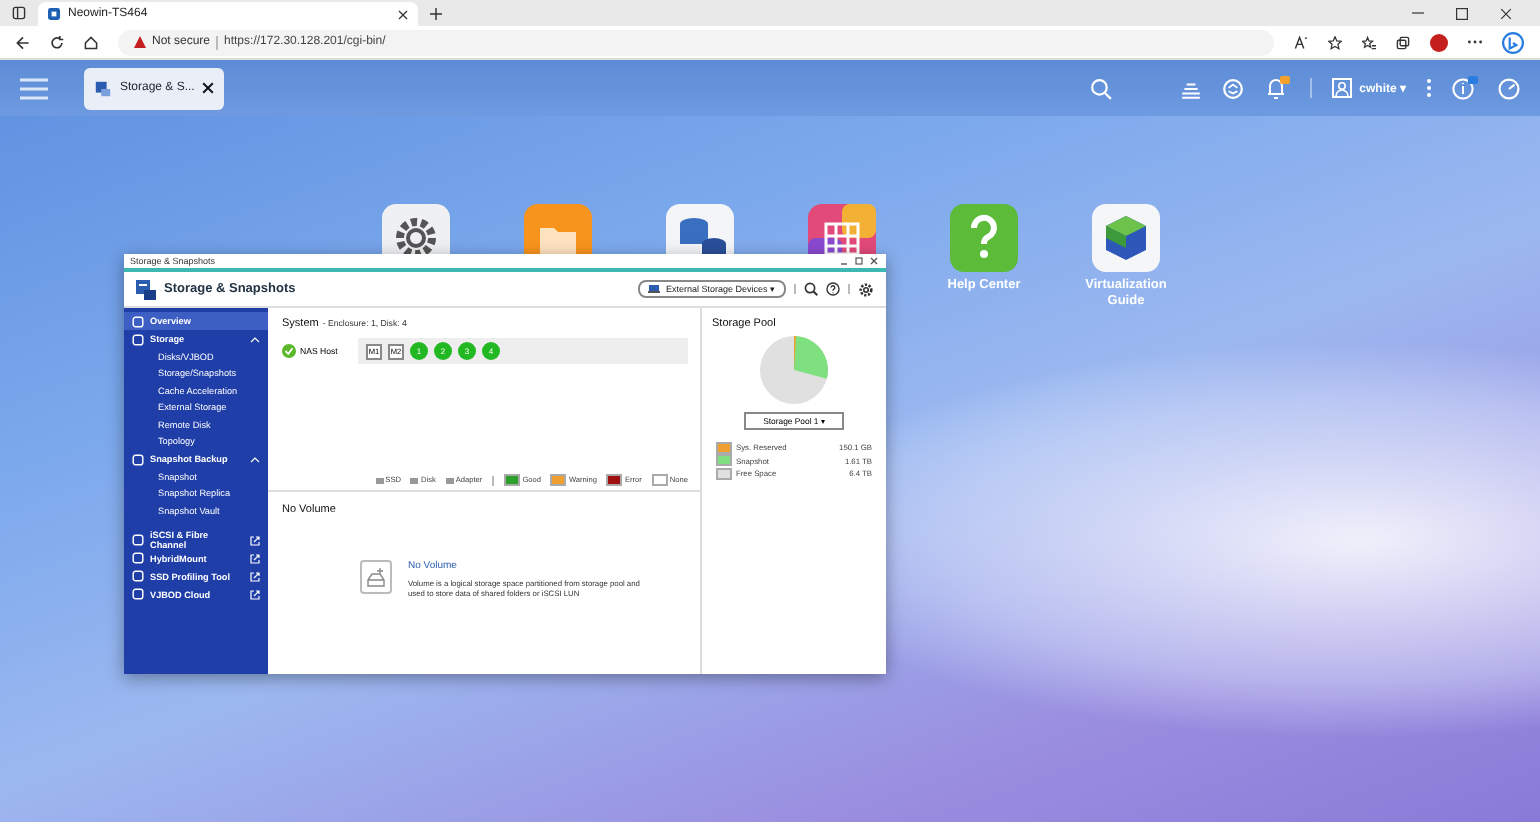 Image resolution: width=1540 pixels, height=822 pixels. What do you see at coordinates (1301, 42) in the screenshot?
I see `read-aloud-icon` at bounding box center [1301, 42].